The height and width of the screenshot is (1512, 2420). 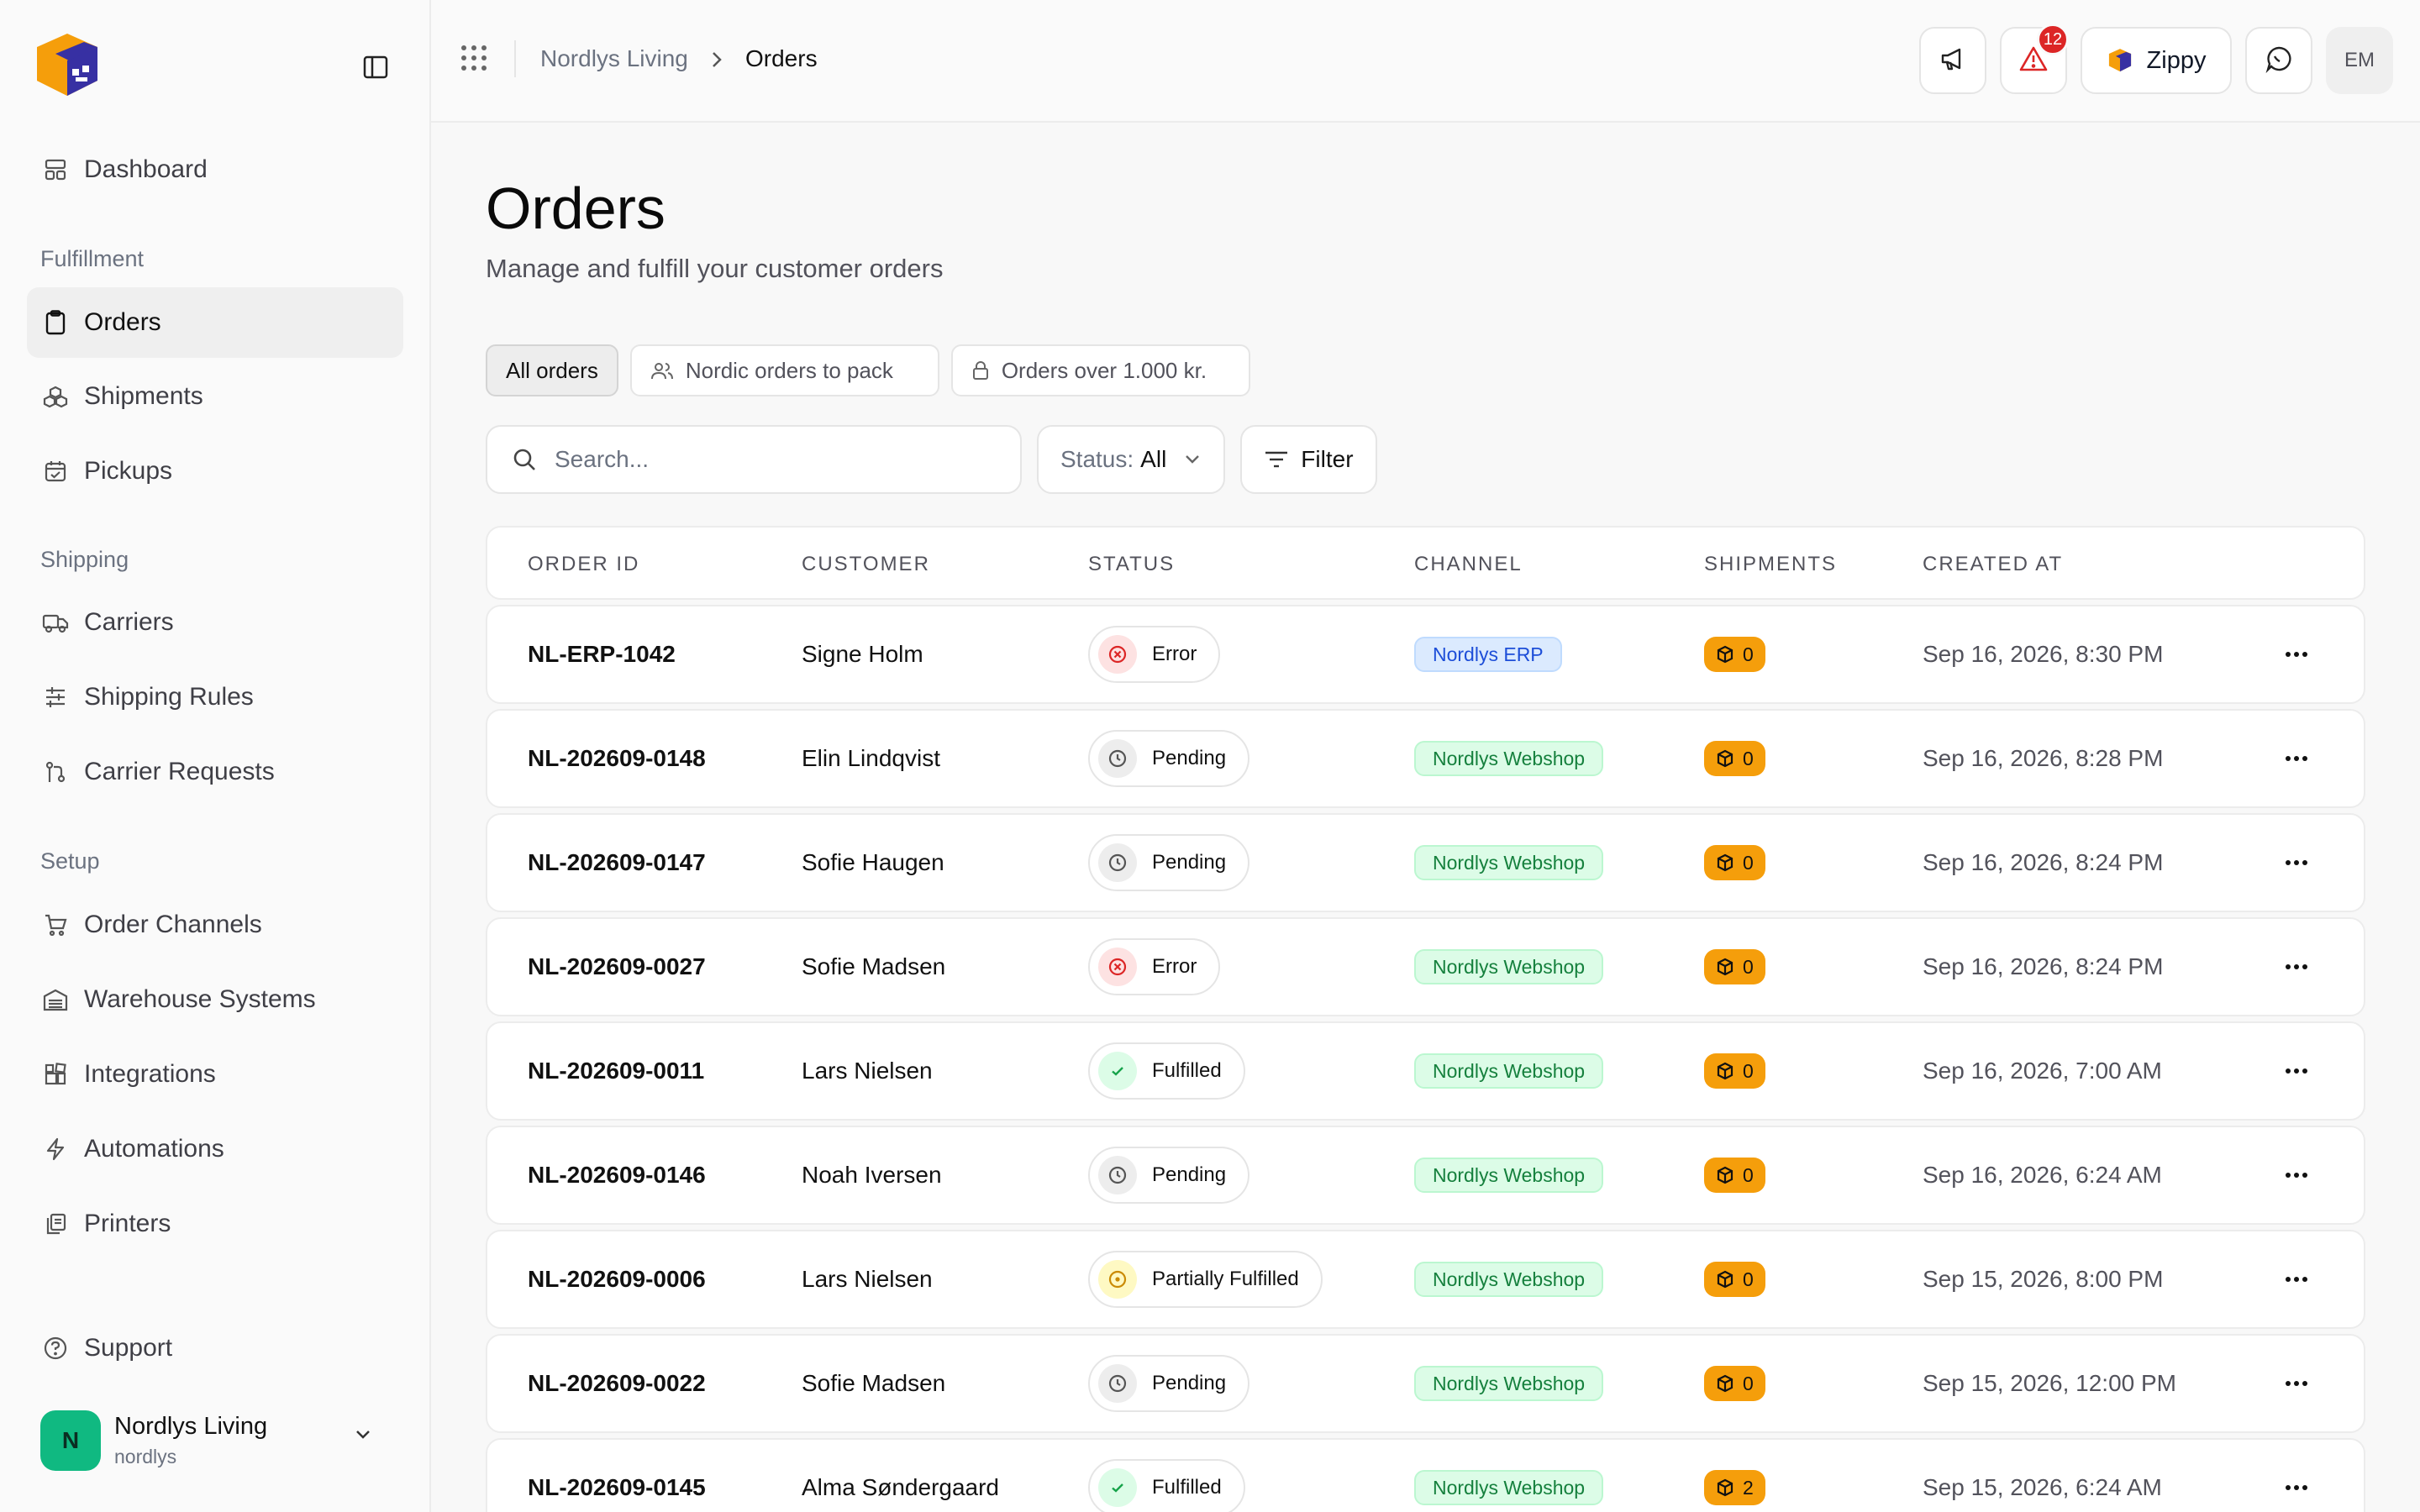 I want to click on search-box, so click(x=754, y=459).